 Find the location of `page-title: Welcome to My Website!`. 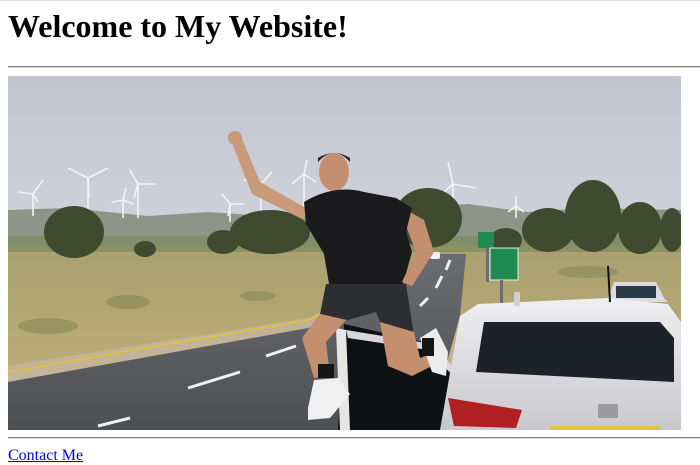

page-title: Welcome to My Website! is located at coordinates (178, 26).